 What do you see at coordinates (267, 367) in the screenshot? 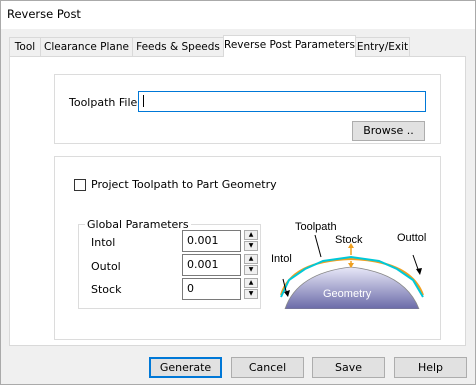
I see `cancel-button: Cancel` at bounding box center [267, 367].